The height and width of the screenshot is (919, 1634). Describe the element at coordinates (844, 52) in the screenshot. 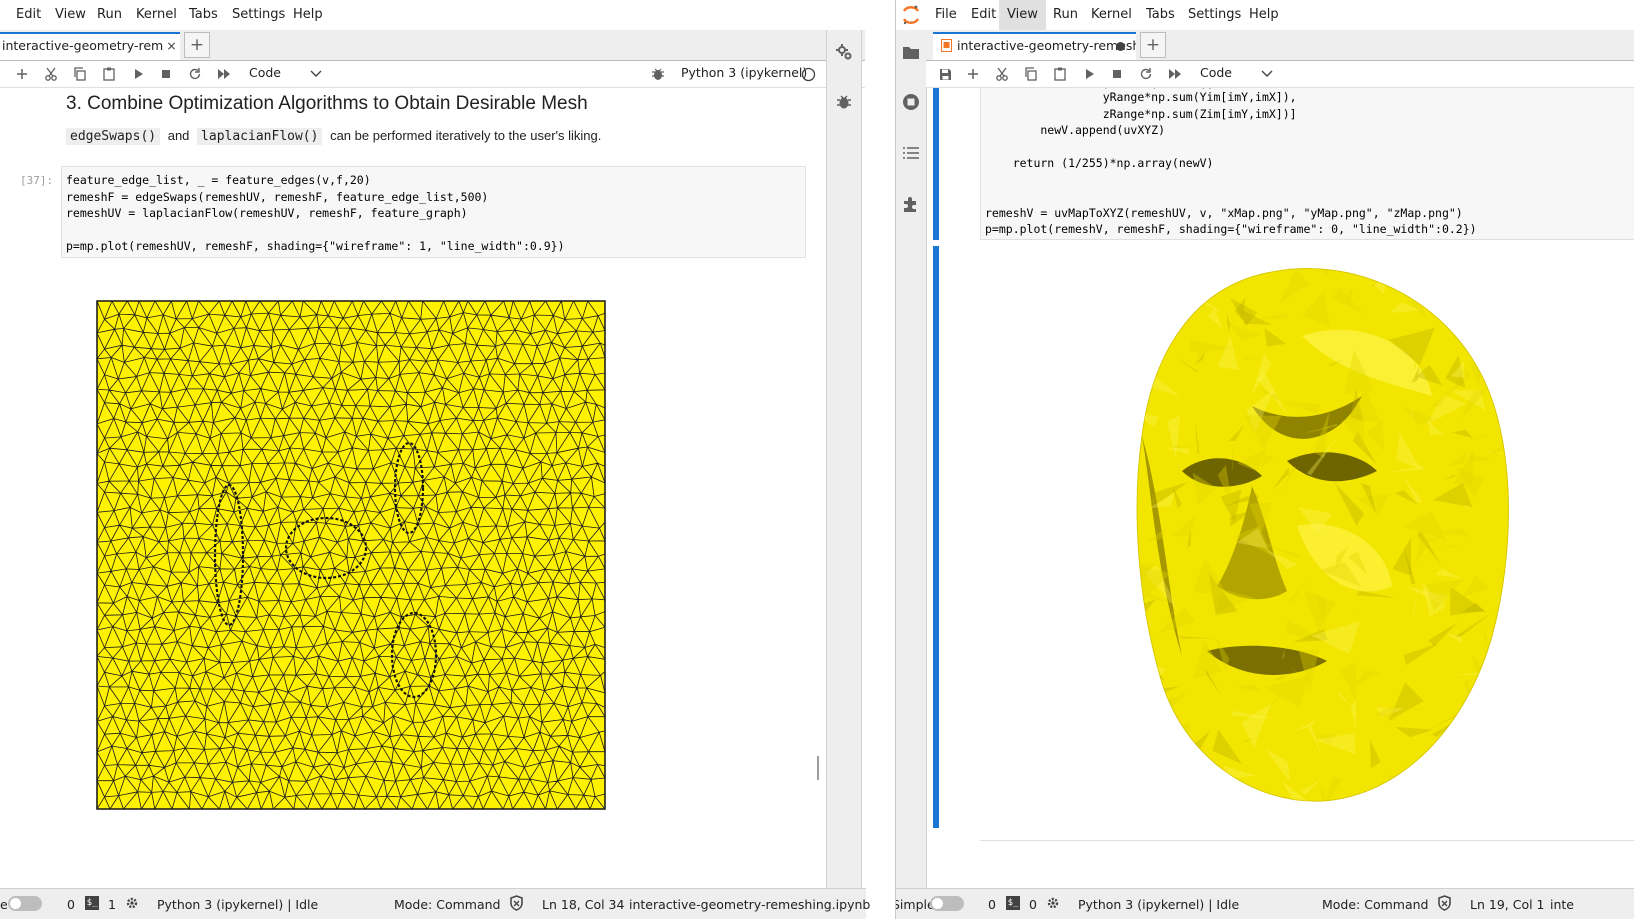

I see `property-inspector-icon` at that location.